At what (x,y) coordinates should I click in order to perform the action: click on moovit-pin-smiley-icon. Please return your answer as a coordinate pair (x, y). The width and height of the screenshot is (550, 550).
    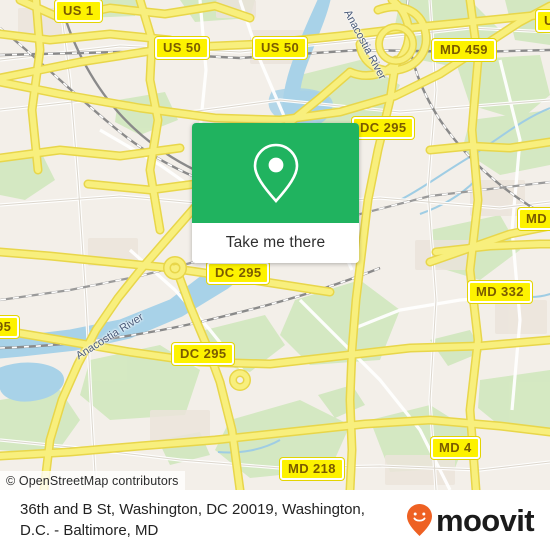
    Looking at the image, I should click on (419, 520).